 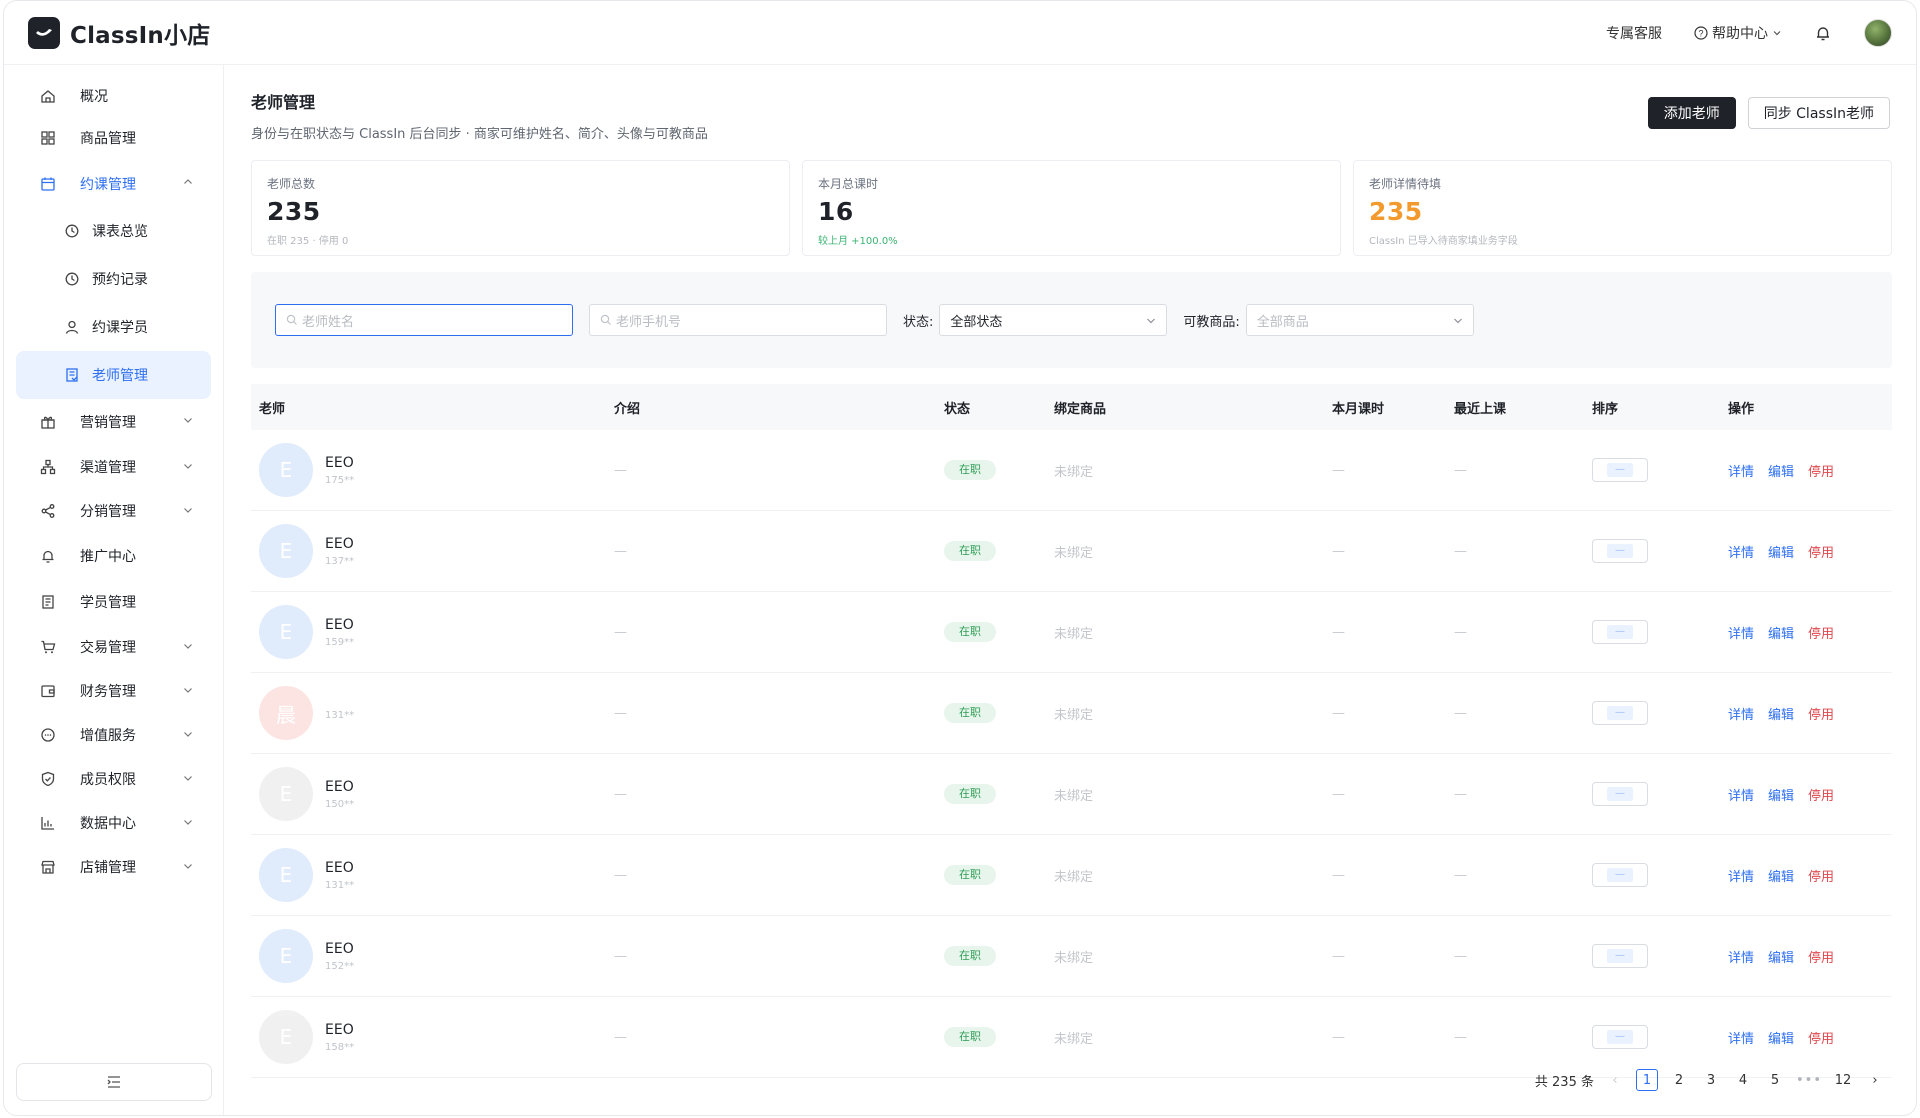 What do you see at coordinates (1818, 113) in the screenshot?
I see `sync-teachers-button: 同步 ClassIn老师` at bounding box center [1818, 113].